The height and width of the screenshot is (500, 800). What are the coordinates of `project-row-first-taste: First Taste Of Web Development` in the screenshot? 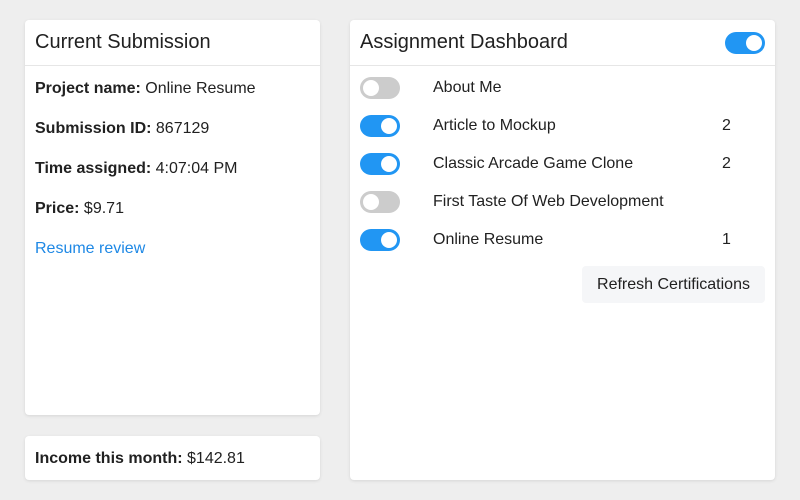 It's located at (562, 202).